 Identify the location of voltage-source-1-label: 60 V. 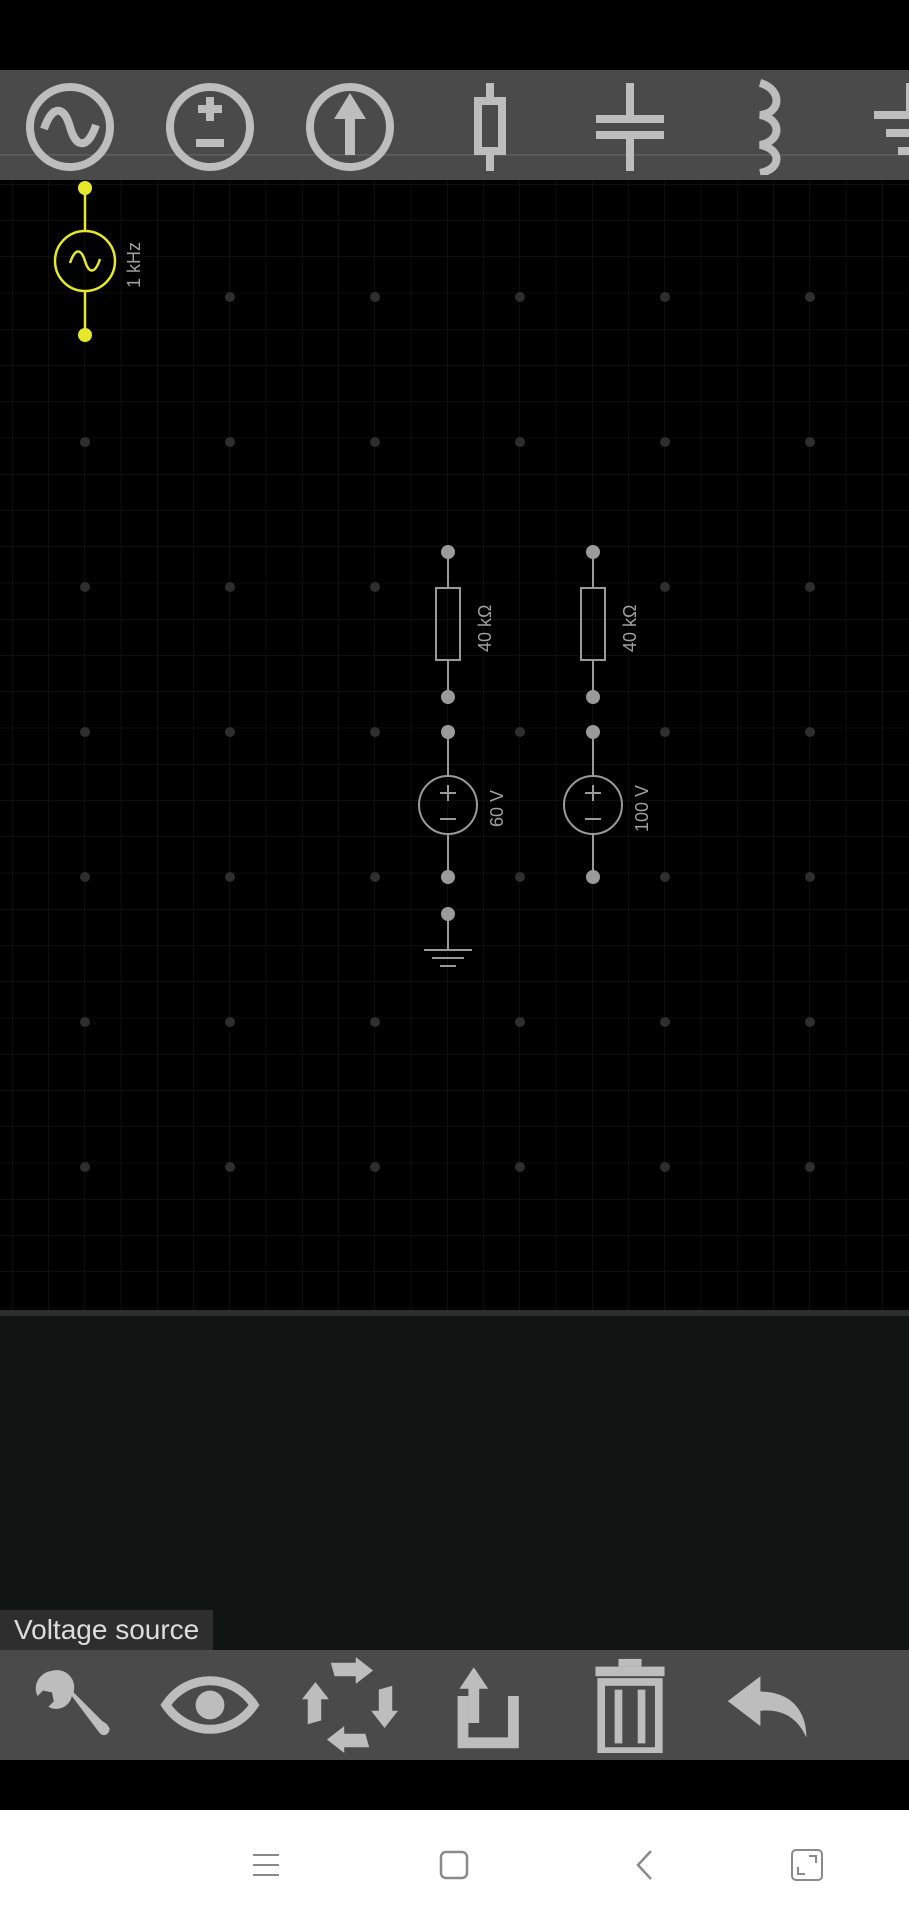
(497, 808).